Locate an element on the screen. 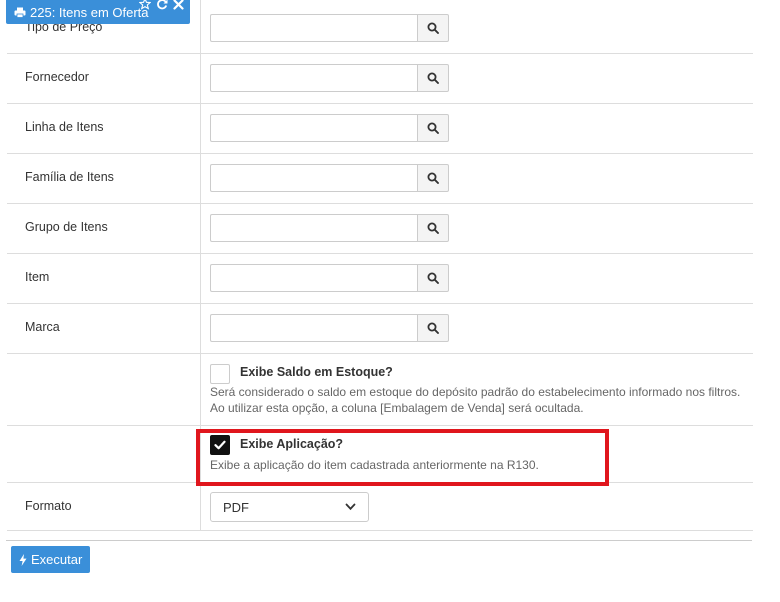 The height and width of the screenshot is (602, 780). field-label: Fornecedor is located at coordinates (104, 78).